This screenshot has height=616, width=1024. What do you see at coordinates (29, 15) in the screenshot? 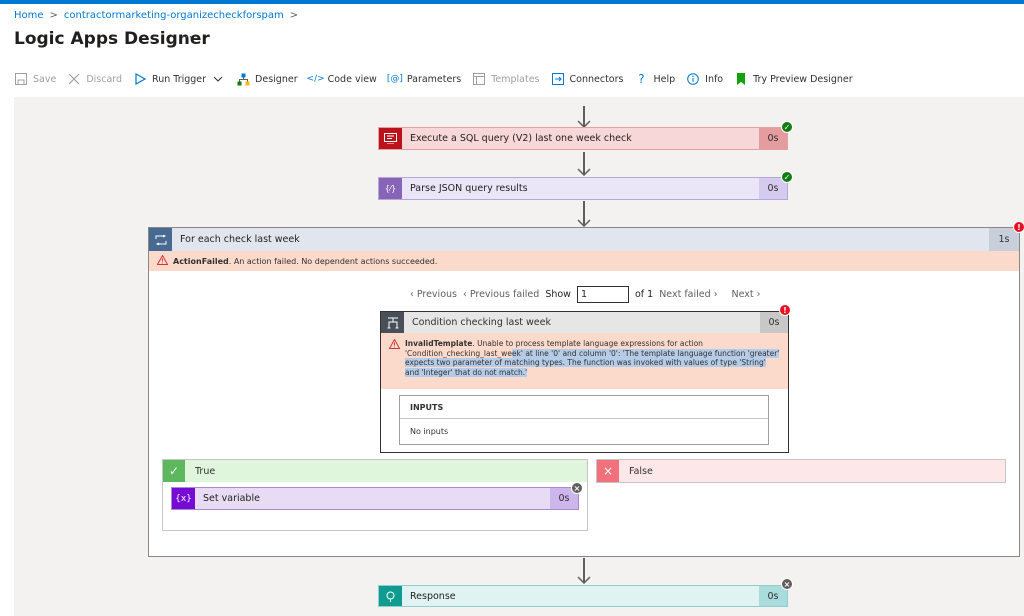
I see `breadcrumb-home: Home` at bounding box center [29, 15].